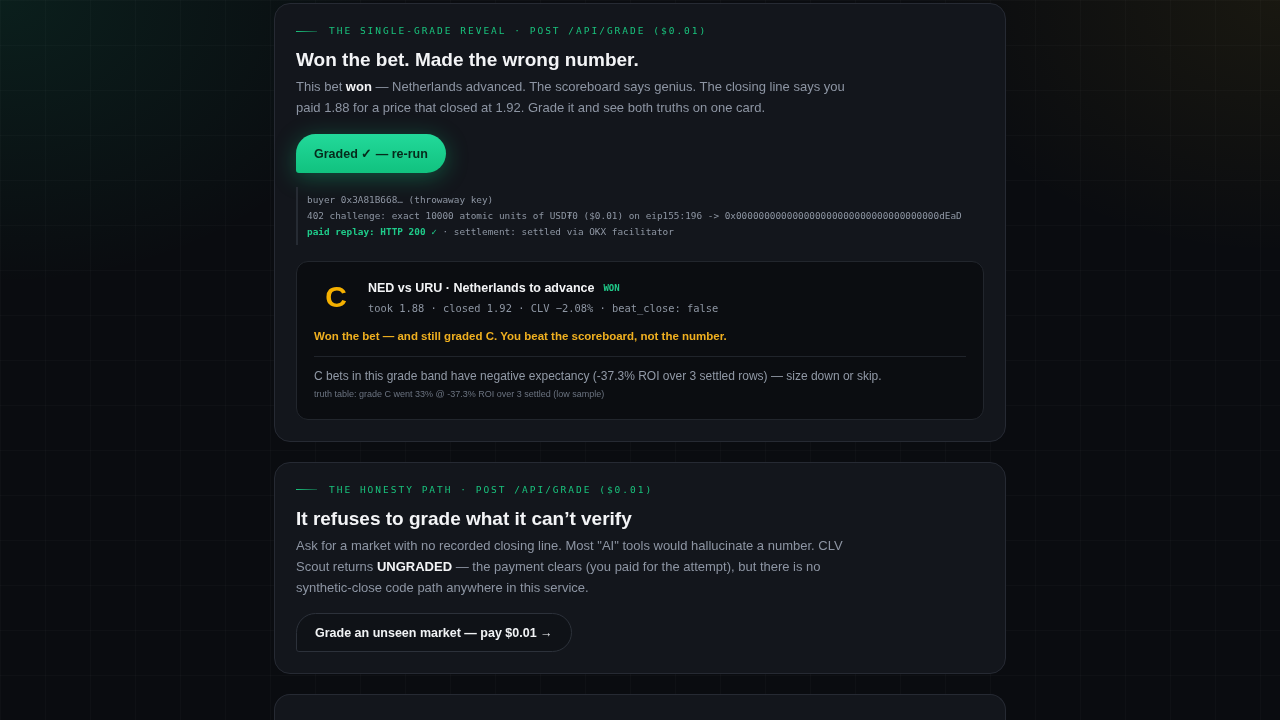 The height and width of the screenshot is (720, 1280). I want to click on section-title: Won the bet. Made the wrong number., so click(467, 60).